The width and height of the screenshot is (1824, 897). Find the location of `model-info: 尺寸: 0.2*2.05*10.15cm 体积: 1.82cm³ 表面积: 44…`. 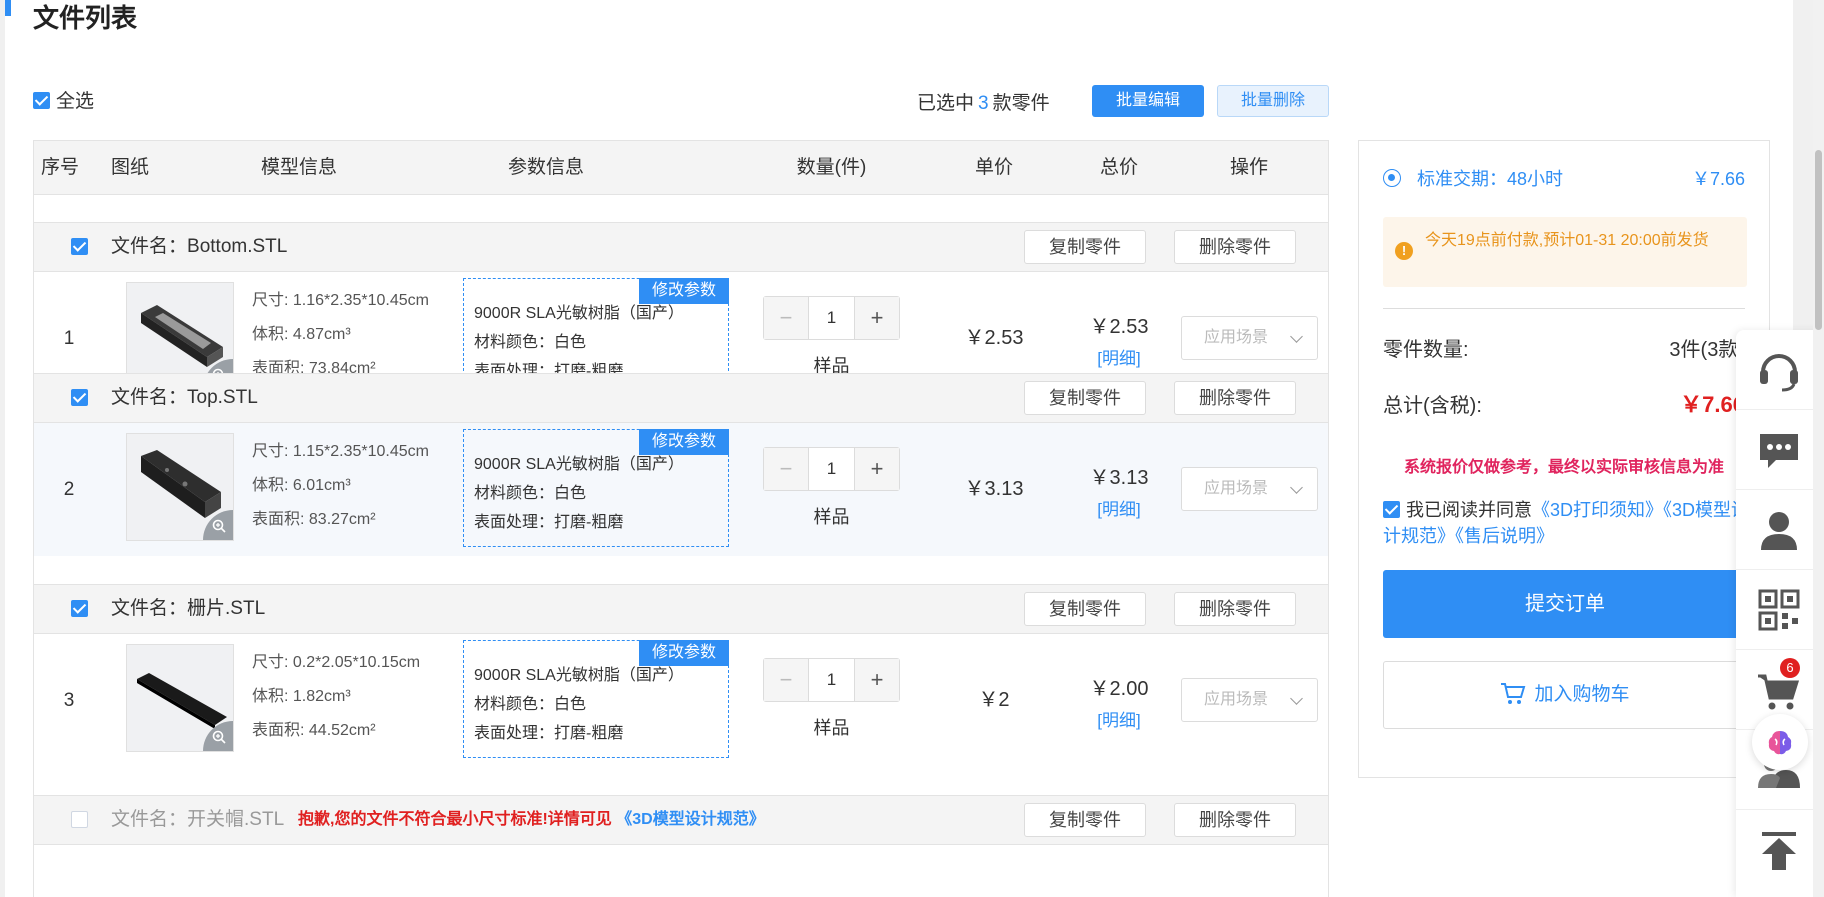

model-info: 尺寸: 0.2*2.05*10.15cm 体积: 1.82cm³ 表面积: 44… is located at coordinates (336, 697).